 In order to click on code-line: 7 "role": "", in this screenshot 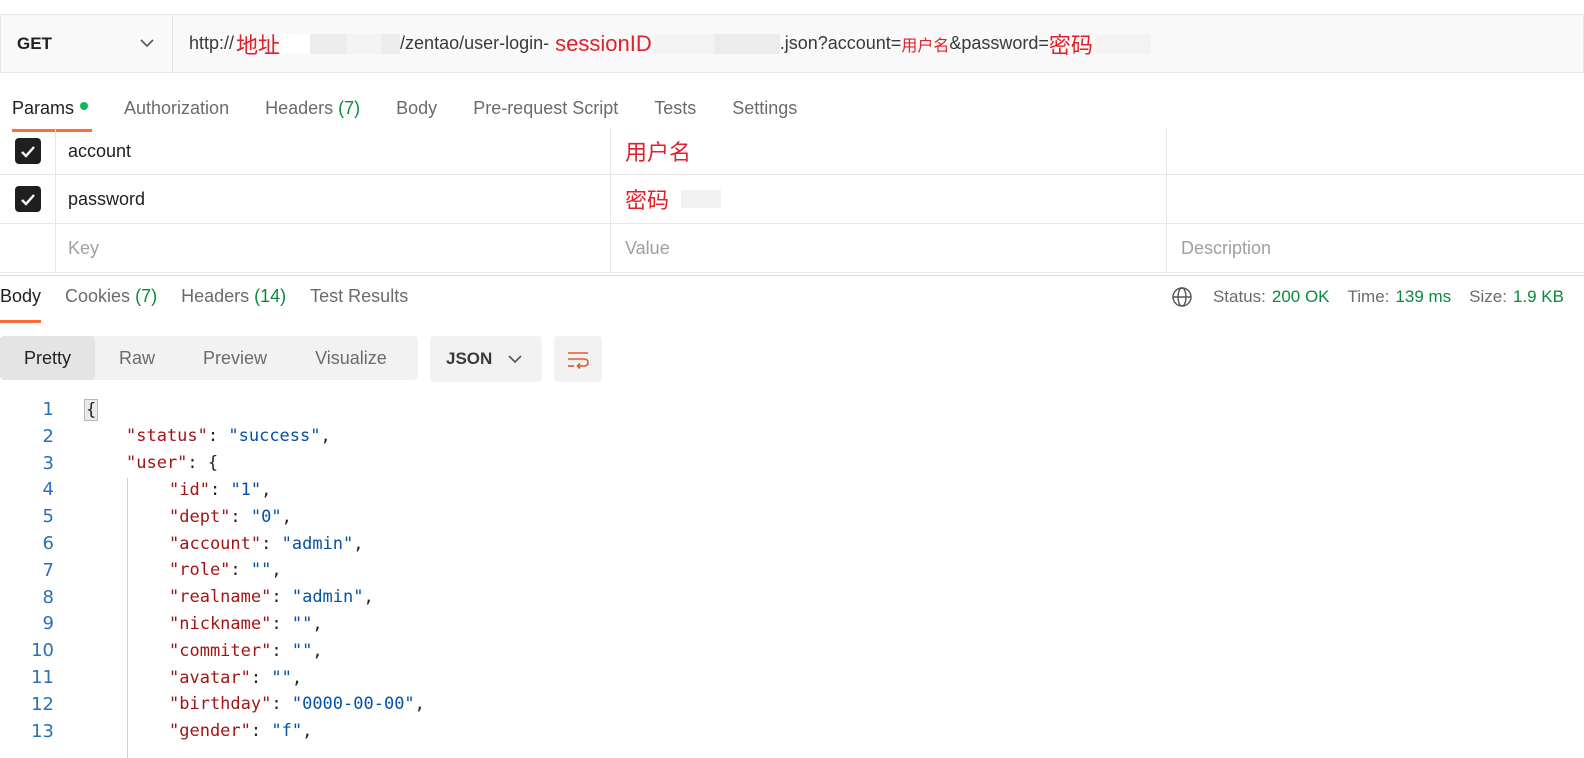, I will do `click(792, 570)`.